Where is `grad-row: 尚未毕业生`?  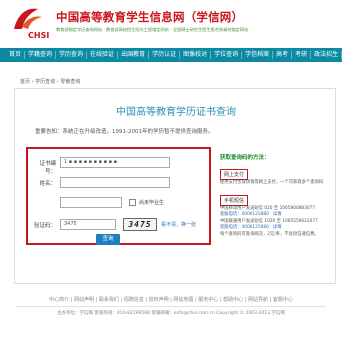
grad-row: 尚未毕业生 is located at coordinates (118, 203).